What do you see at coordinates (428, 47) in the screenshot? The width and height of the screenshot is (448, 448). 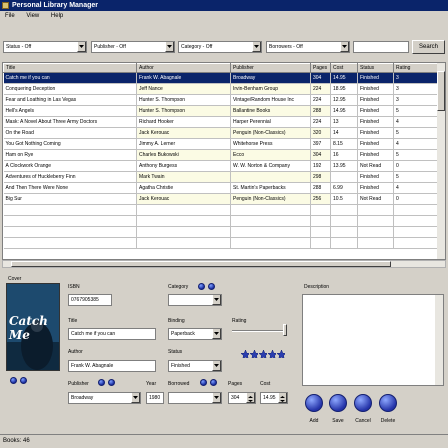 I see `search-button: Search` at bounding box center [428, 47].